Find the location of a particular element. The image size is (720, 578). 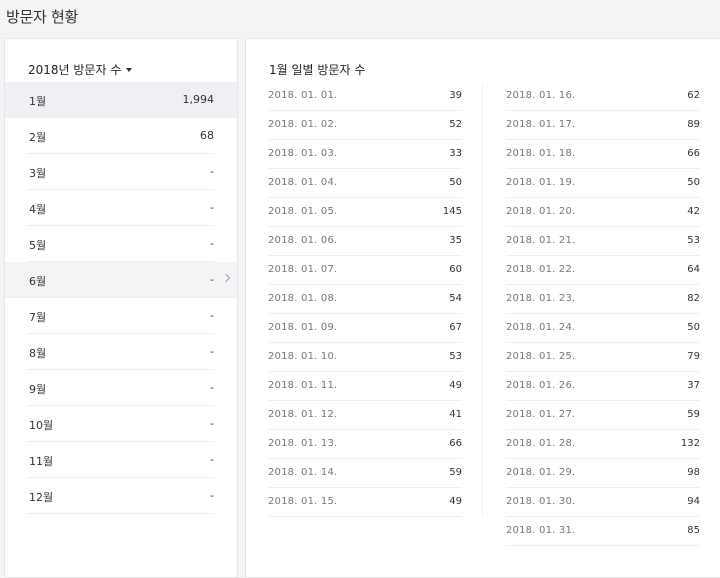

year-select: 2018년 방문자 수 is located at coordinates (80, 69).